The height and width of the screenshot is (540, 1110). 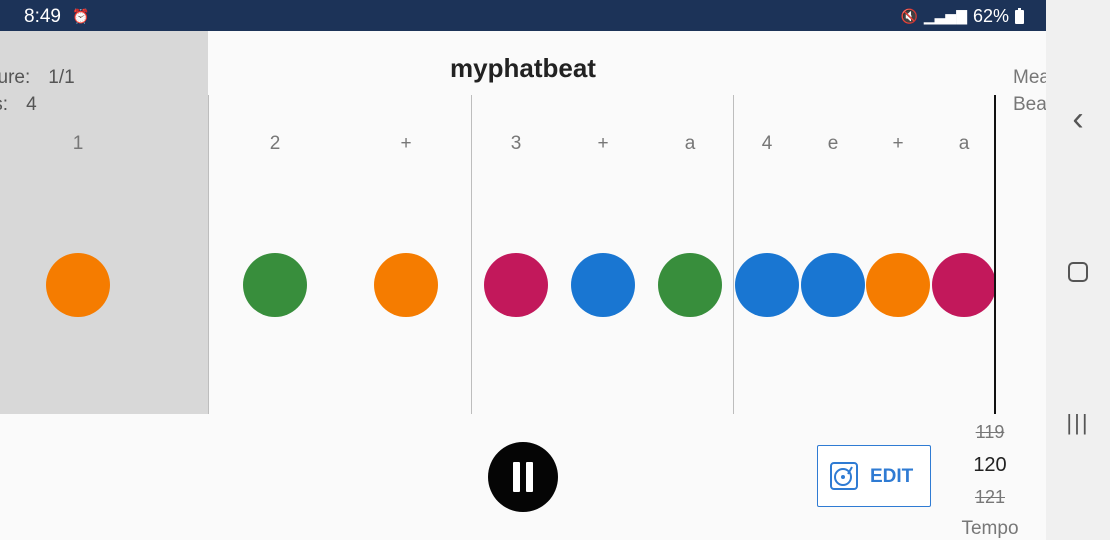 What do you see at coordinates (945, 16) in the screenshot?
I see `signal-icon: ▁▃▅▇` at bounding box center [945, 16].